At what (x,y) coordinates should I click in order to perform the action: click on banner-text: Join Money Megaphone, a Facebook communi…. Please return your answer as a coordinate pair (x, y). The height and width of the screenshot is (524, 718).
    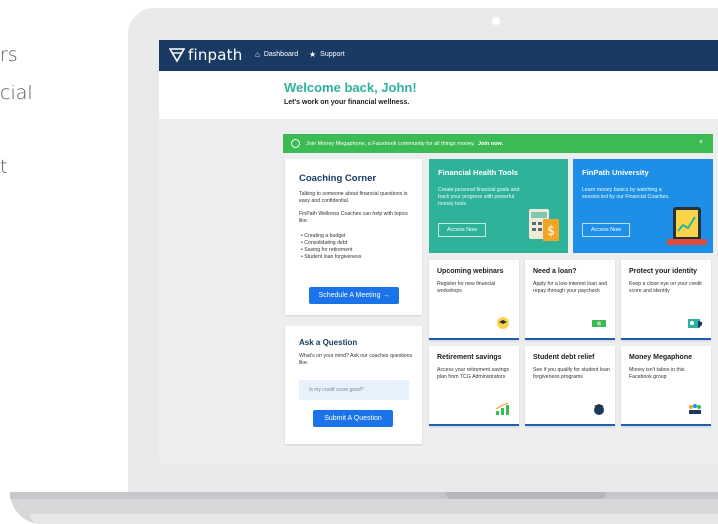
    Looking at the image, I should click on (390, 143).